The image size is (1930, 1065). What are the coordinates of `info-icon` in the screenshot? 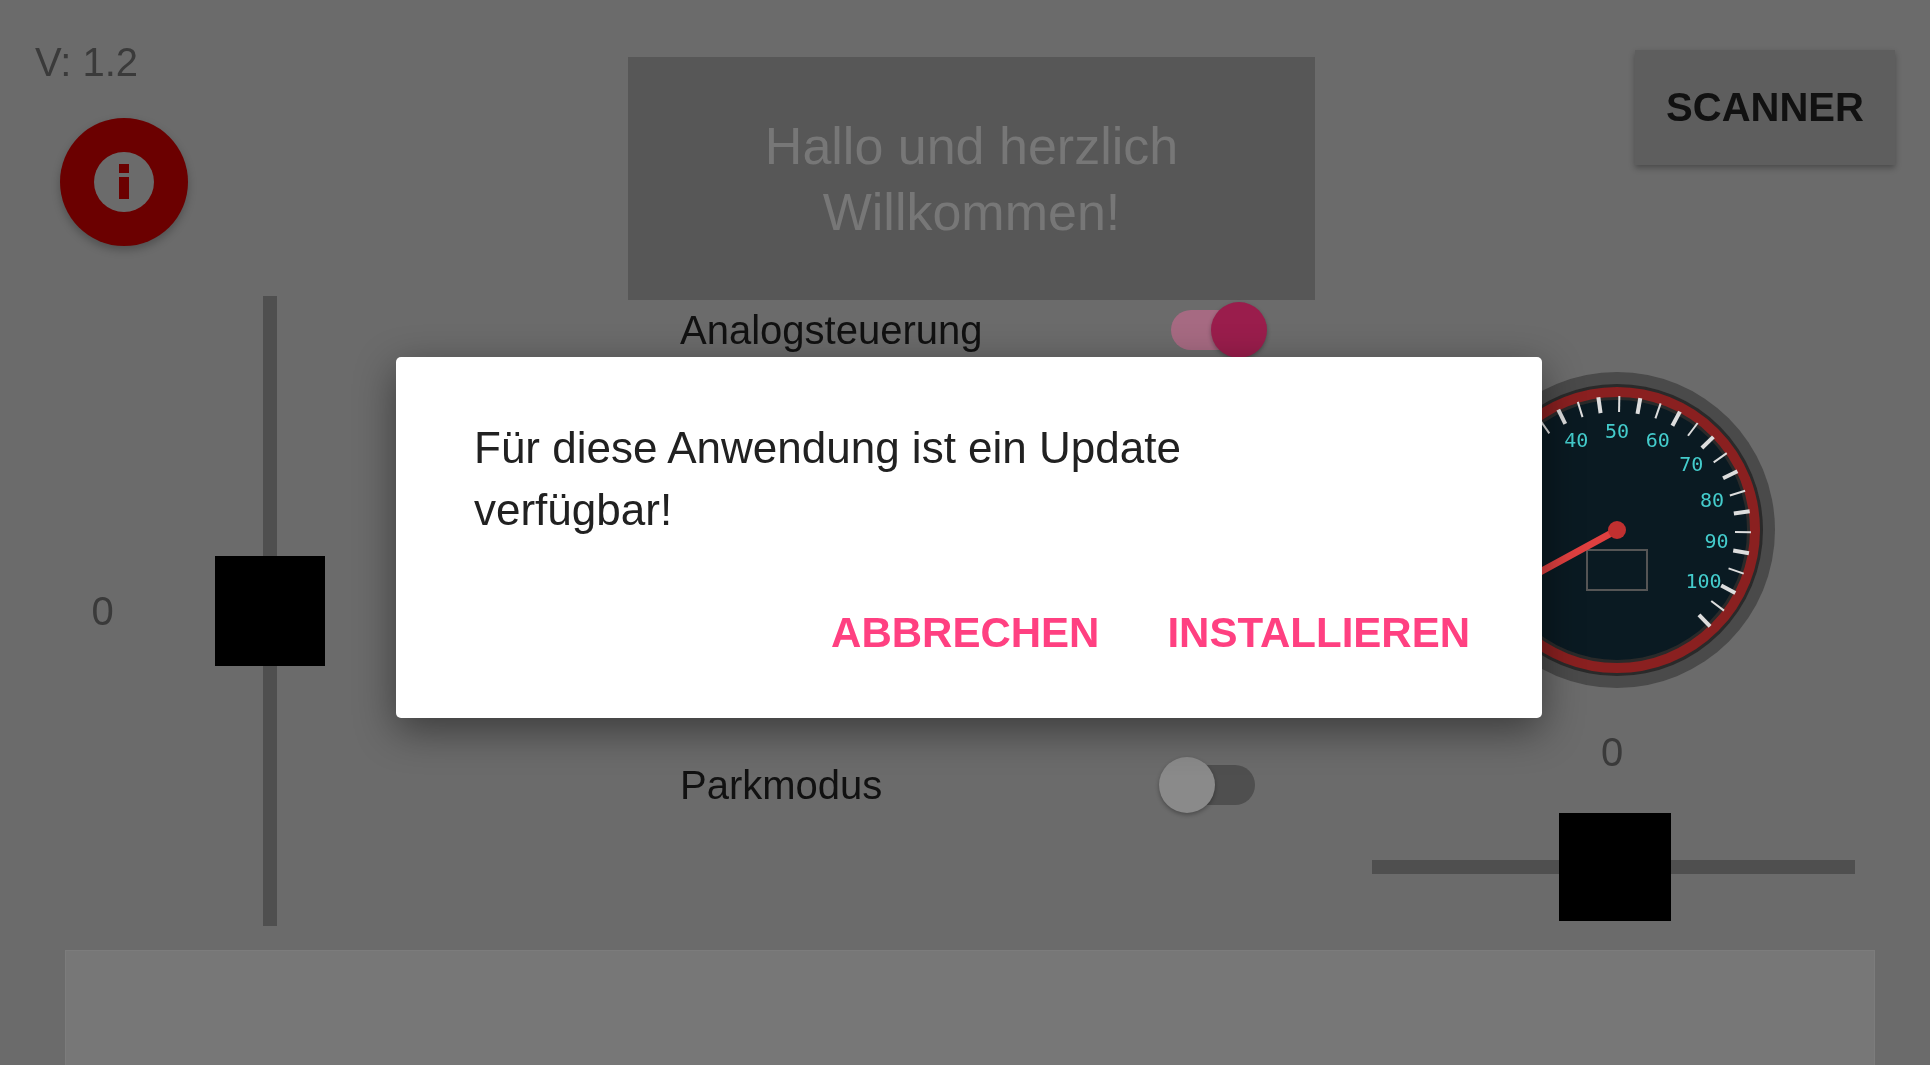 It's located at (124, 182).